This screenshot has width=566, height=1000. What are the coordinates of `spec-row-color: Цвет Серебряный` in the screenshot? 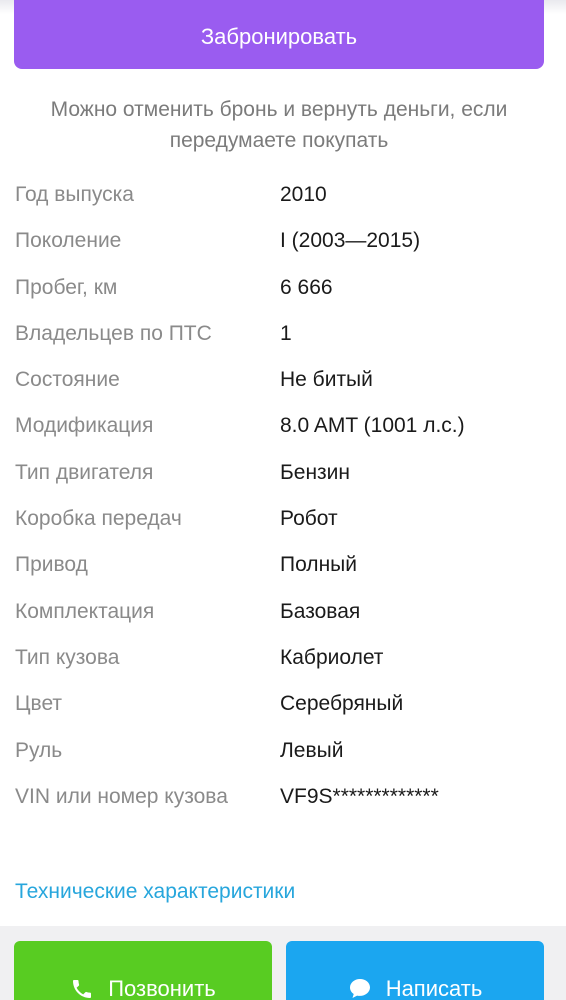 It's located at (283, 710).